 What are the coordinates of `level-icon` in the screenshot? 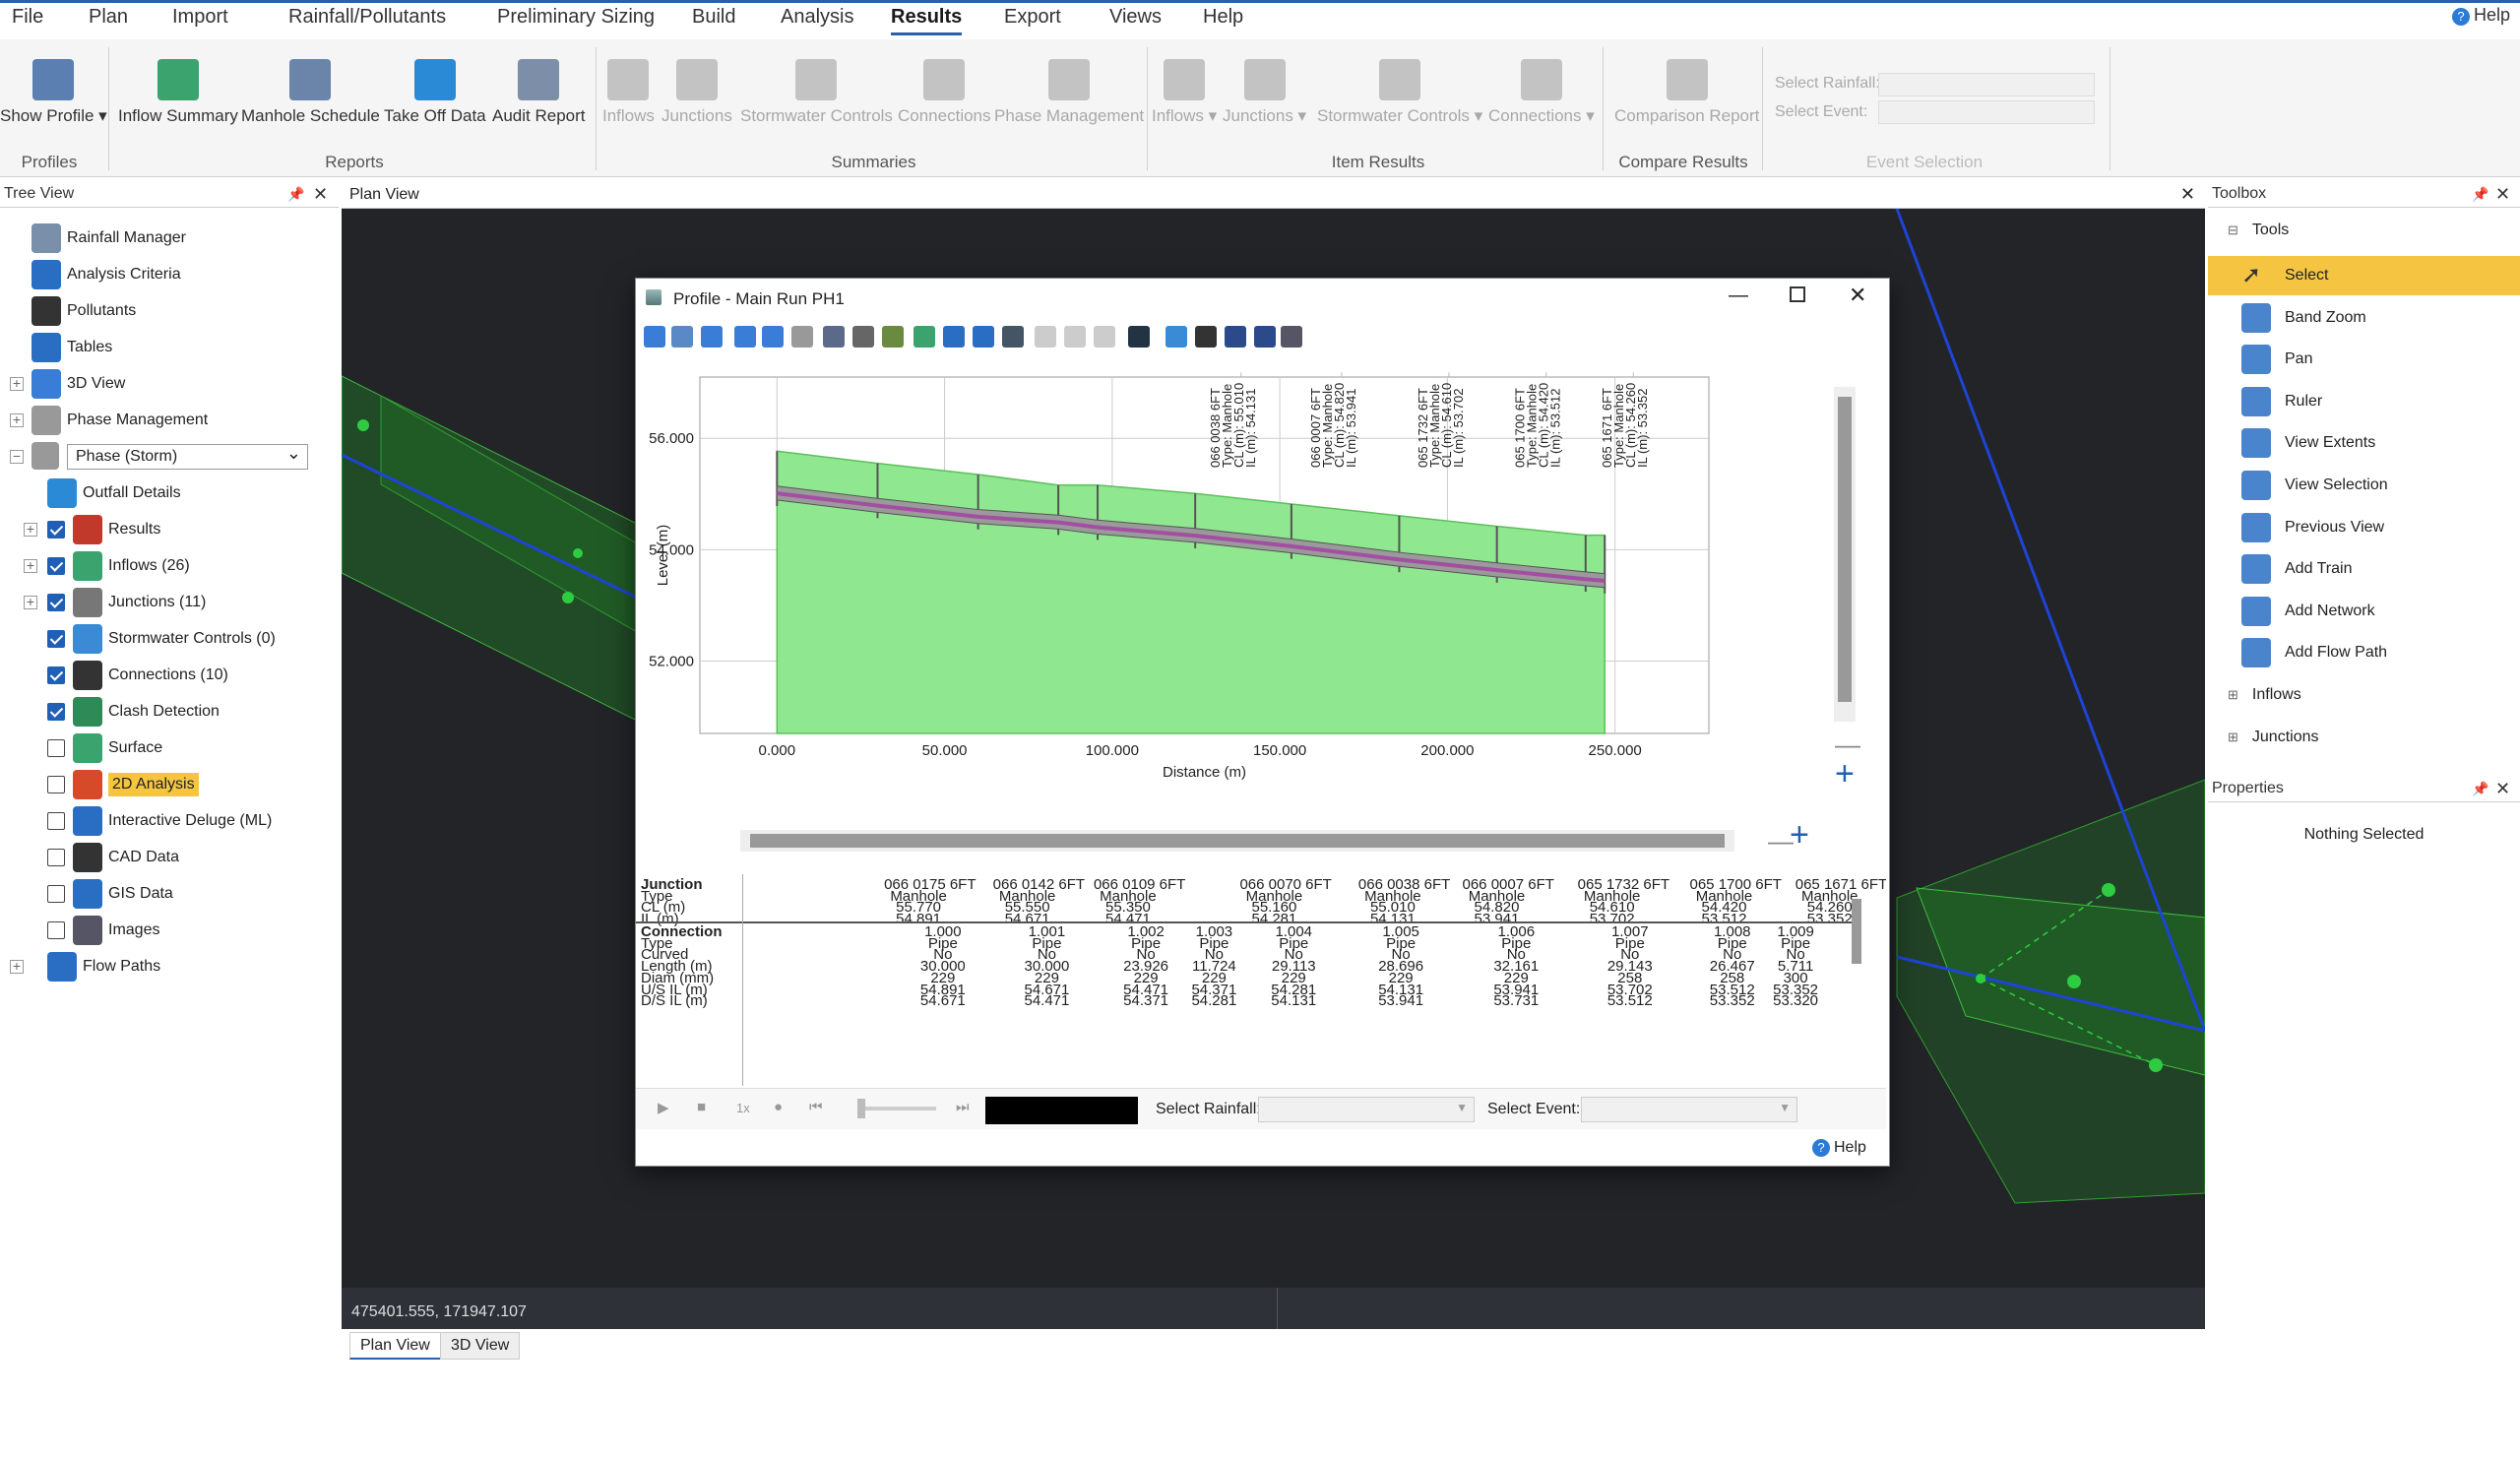 It's located at (893, 337).